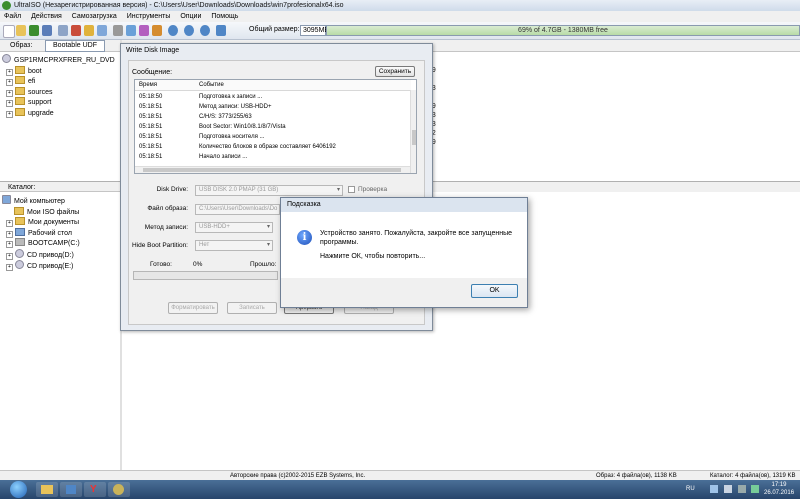 This screenshot has width=800, height=499. I want to click on menu-actions: Действия, so click(46, 16).